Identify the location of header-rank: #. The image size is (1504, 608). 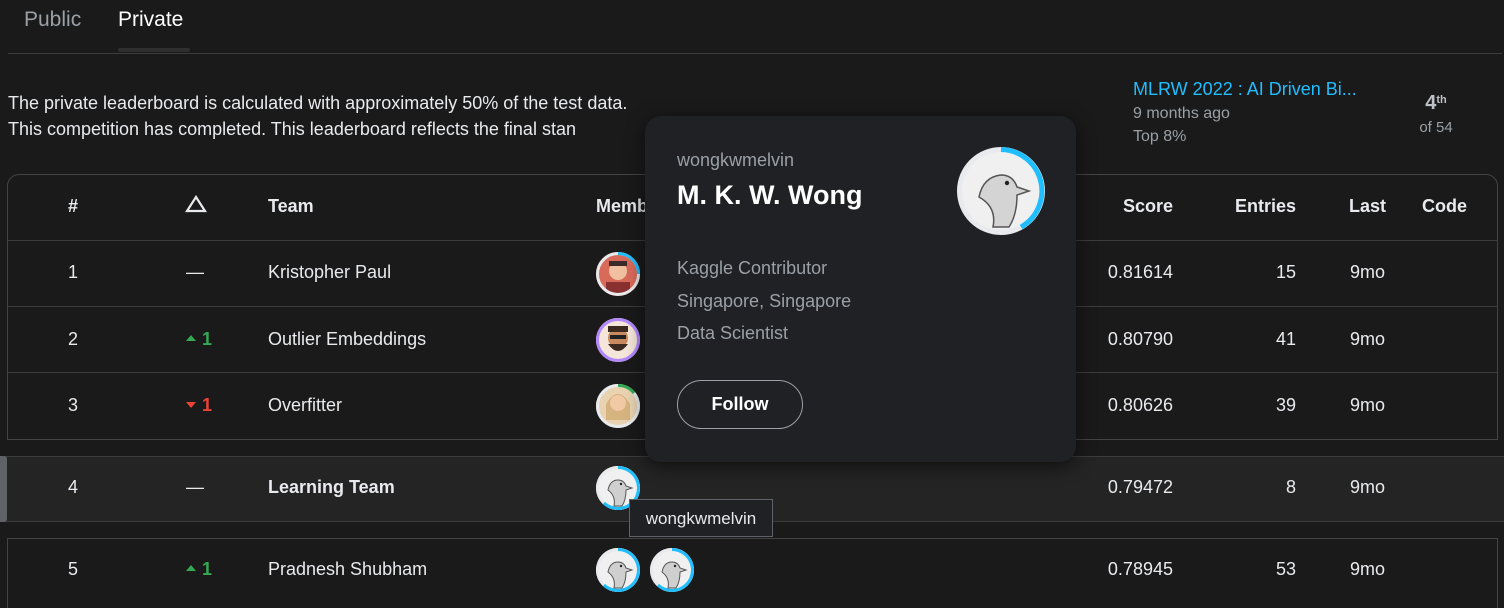
(72, 206).